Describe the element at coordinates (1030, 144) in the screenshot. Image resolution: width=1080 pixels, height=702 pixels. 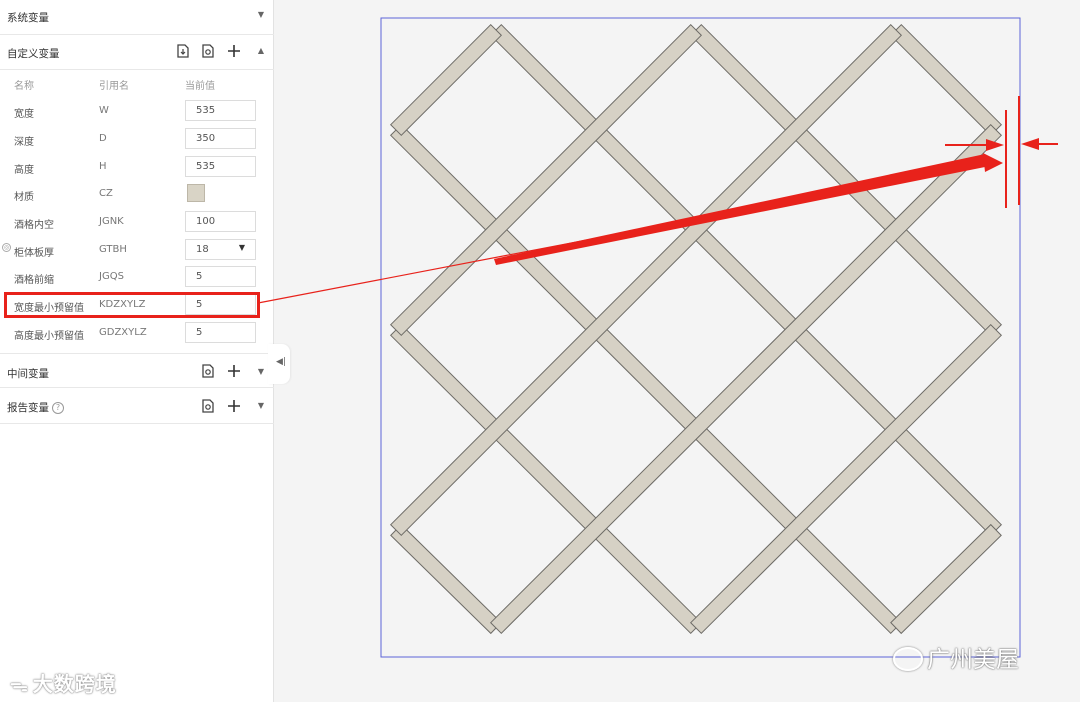
I see `dimension-arrowhead-right` at that location.